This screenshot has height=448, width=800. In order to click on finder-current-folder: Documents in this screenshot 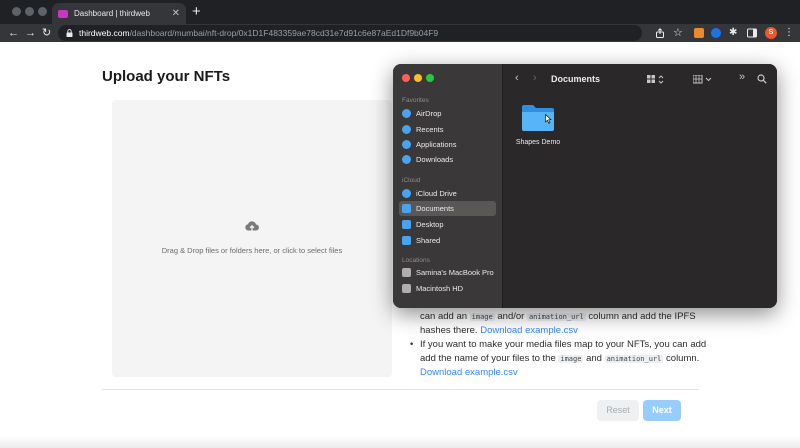, I will do `click(576, 79)`.